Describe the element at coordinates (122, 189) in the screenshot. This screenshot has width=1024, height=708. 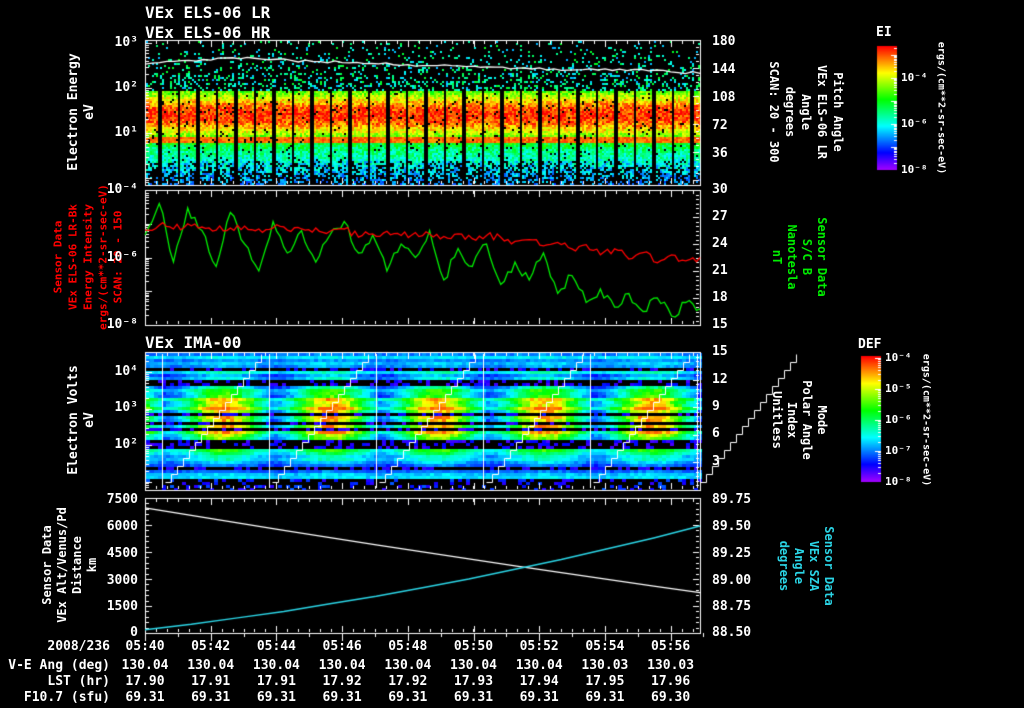
I see `y-axis-tick-label: 10⁻⁴` at that location.